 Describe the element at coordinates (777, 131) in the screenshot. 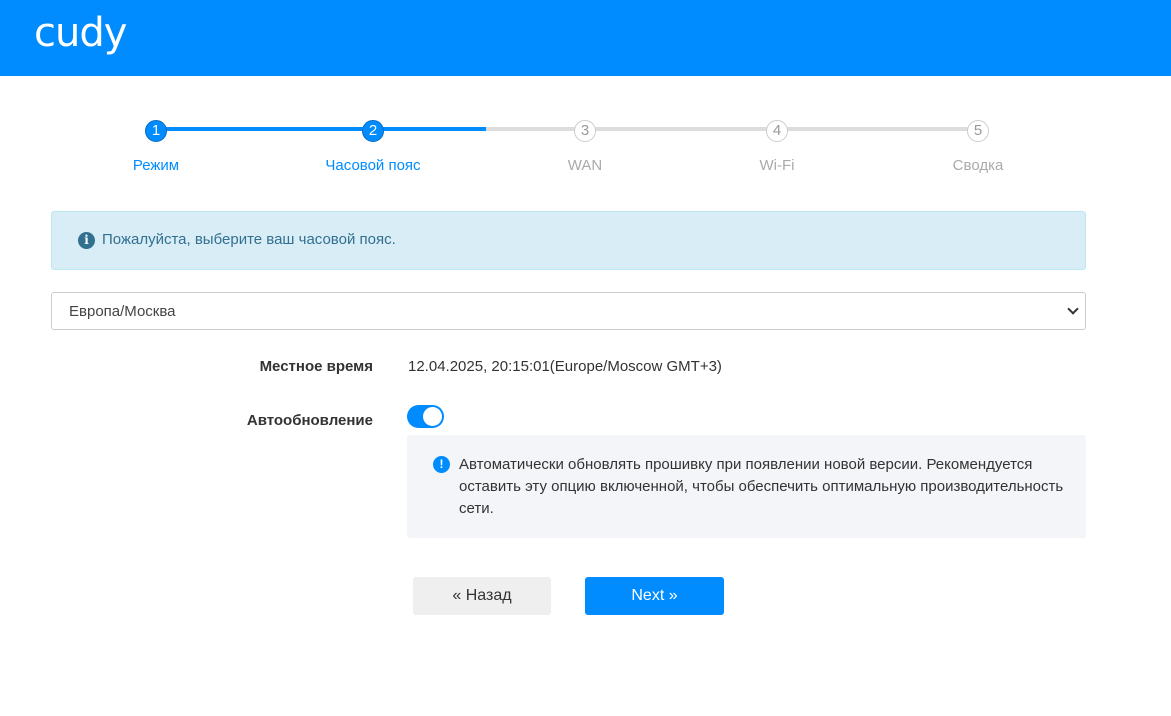

I see `step-4-circle: 4` at that location.